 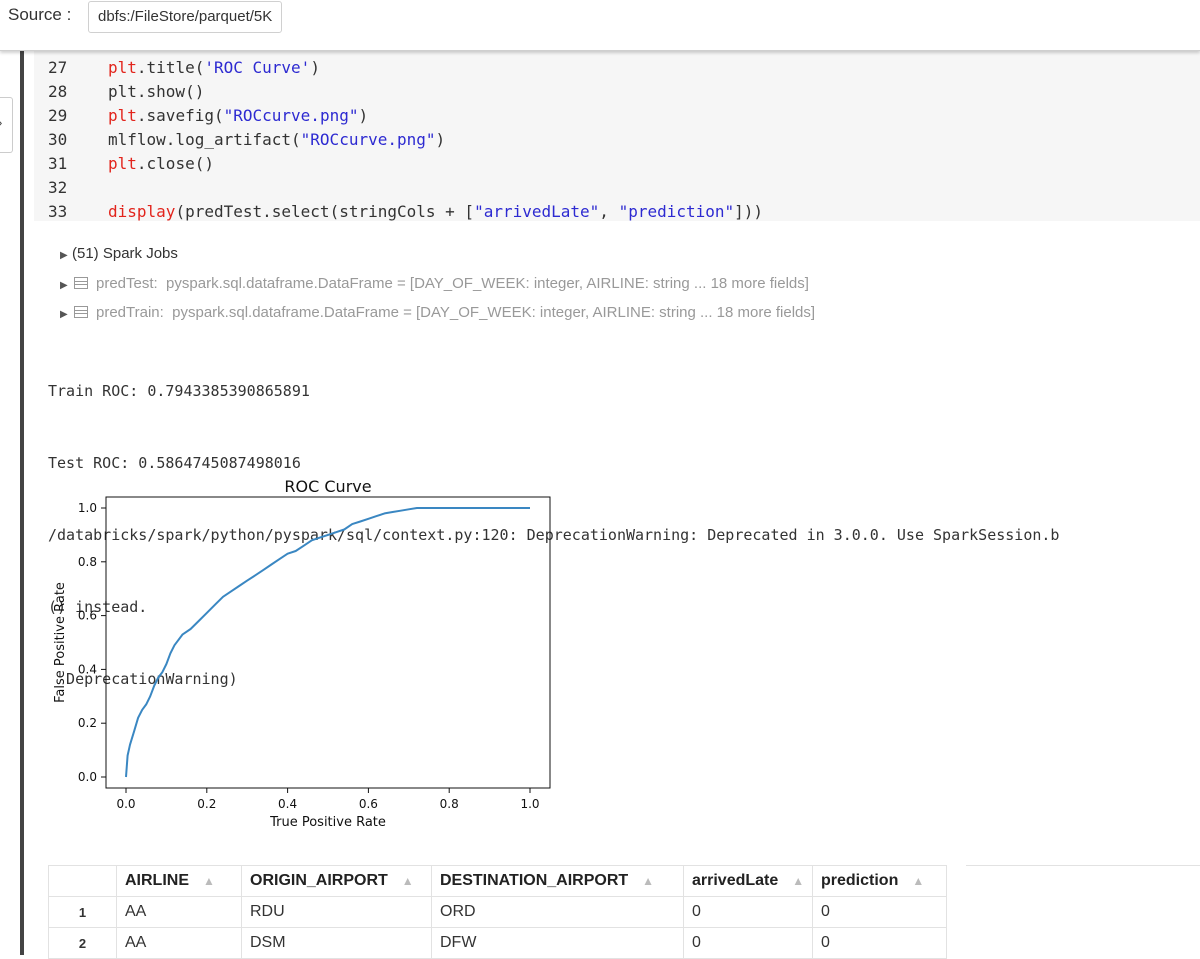 I want to click on column-label: AIRLINE, so click(x=157, y=880).